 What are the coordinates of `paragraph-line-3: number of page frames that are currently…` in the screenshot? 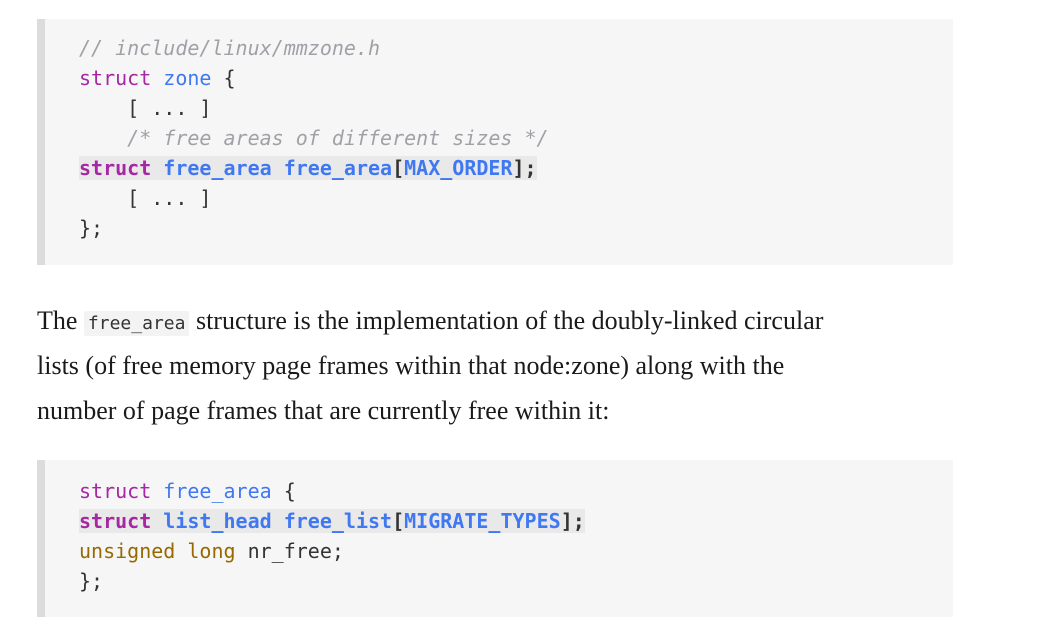 It's located at (323, 410).